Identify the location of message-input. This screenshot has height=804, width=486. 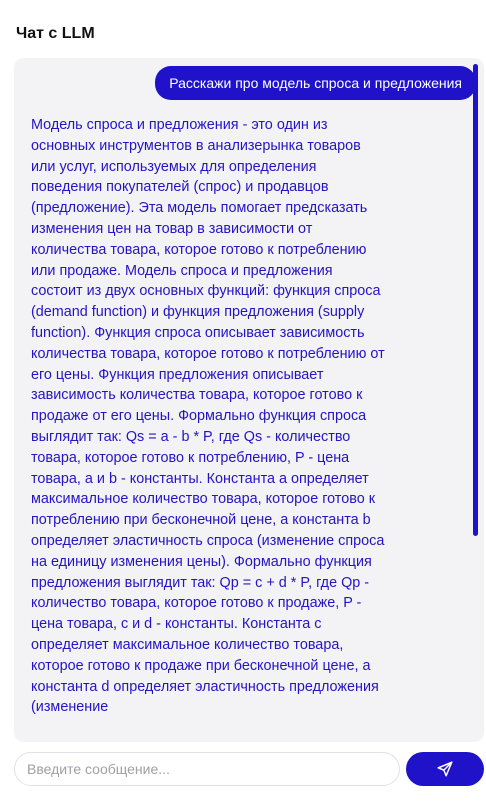
(207, 769).